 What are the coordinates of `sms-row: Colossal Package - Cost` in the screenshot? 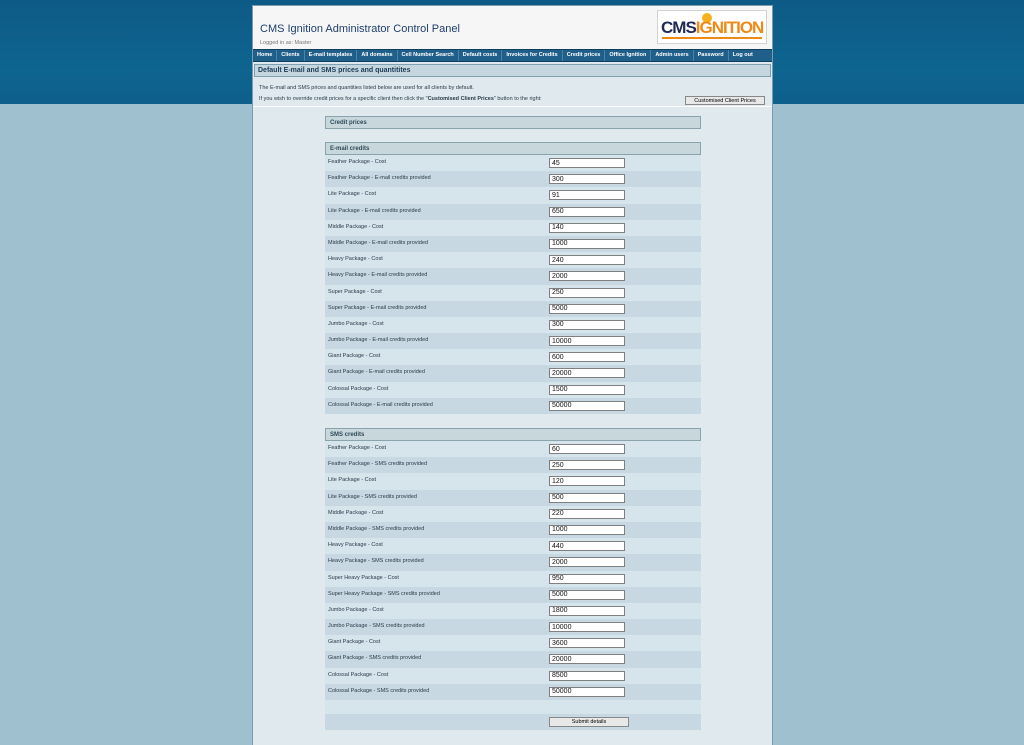 It's located at (513, 675).